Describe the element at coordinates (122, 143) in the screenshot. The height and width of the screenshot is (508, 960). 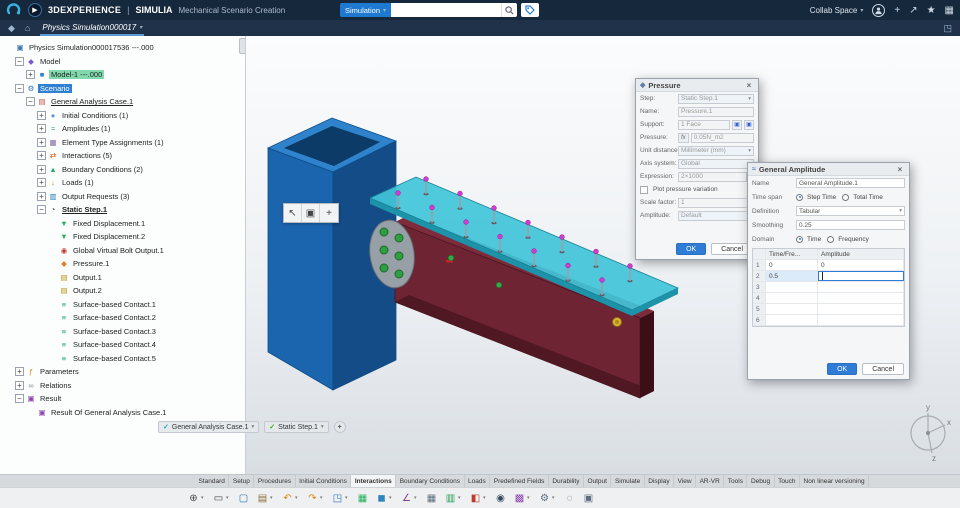
I see `tree-item: + ▦ Element Type Assignments (1)` at that location.